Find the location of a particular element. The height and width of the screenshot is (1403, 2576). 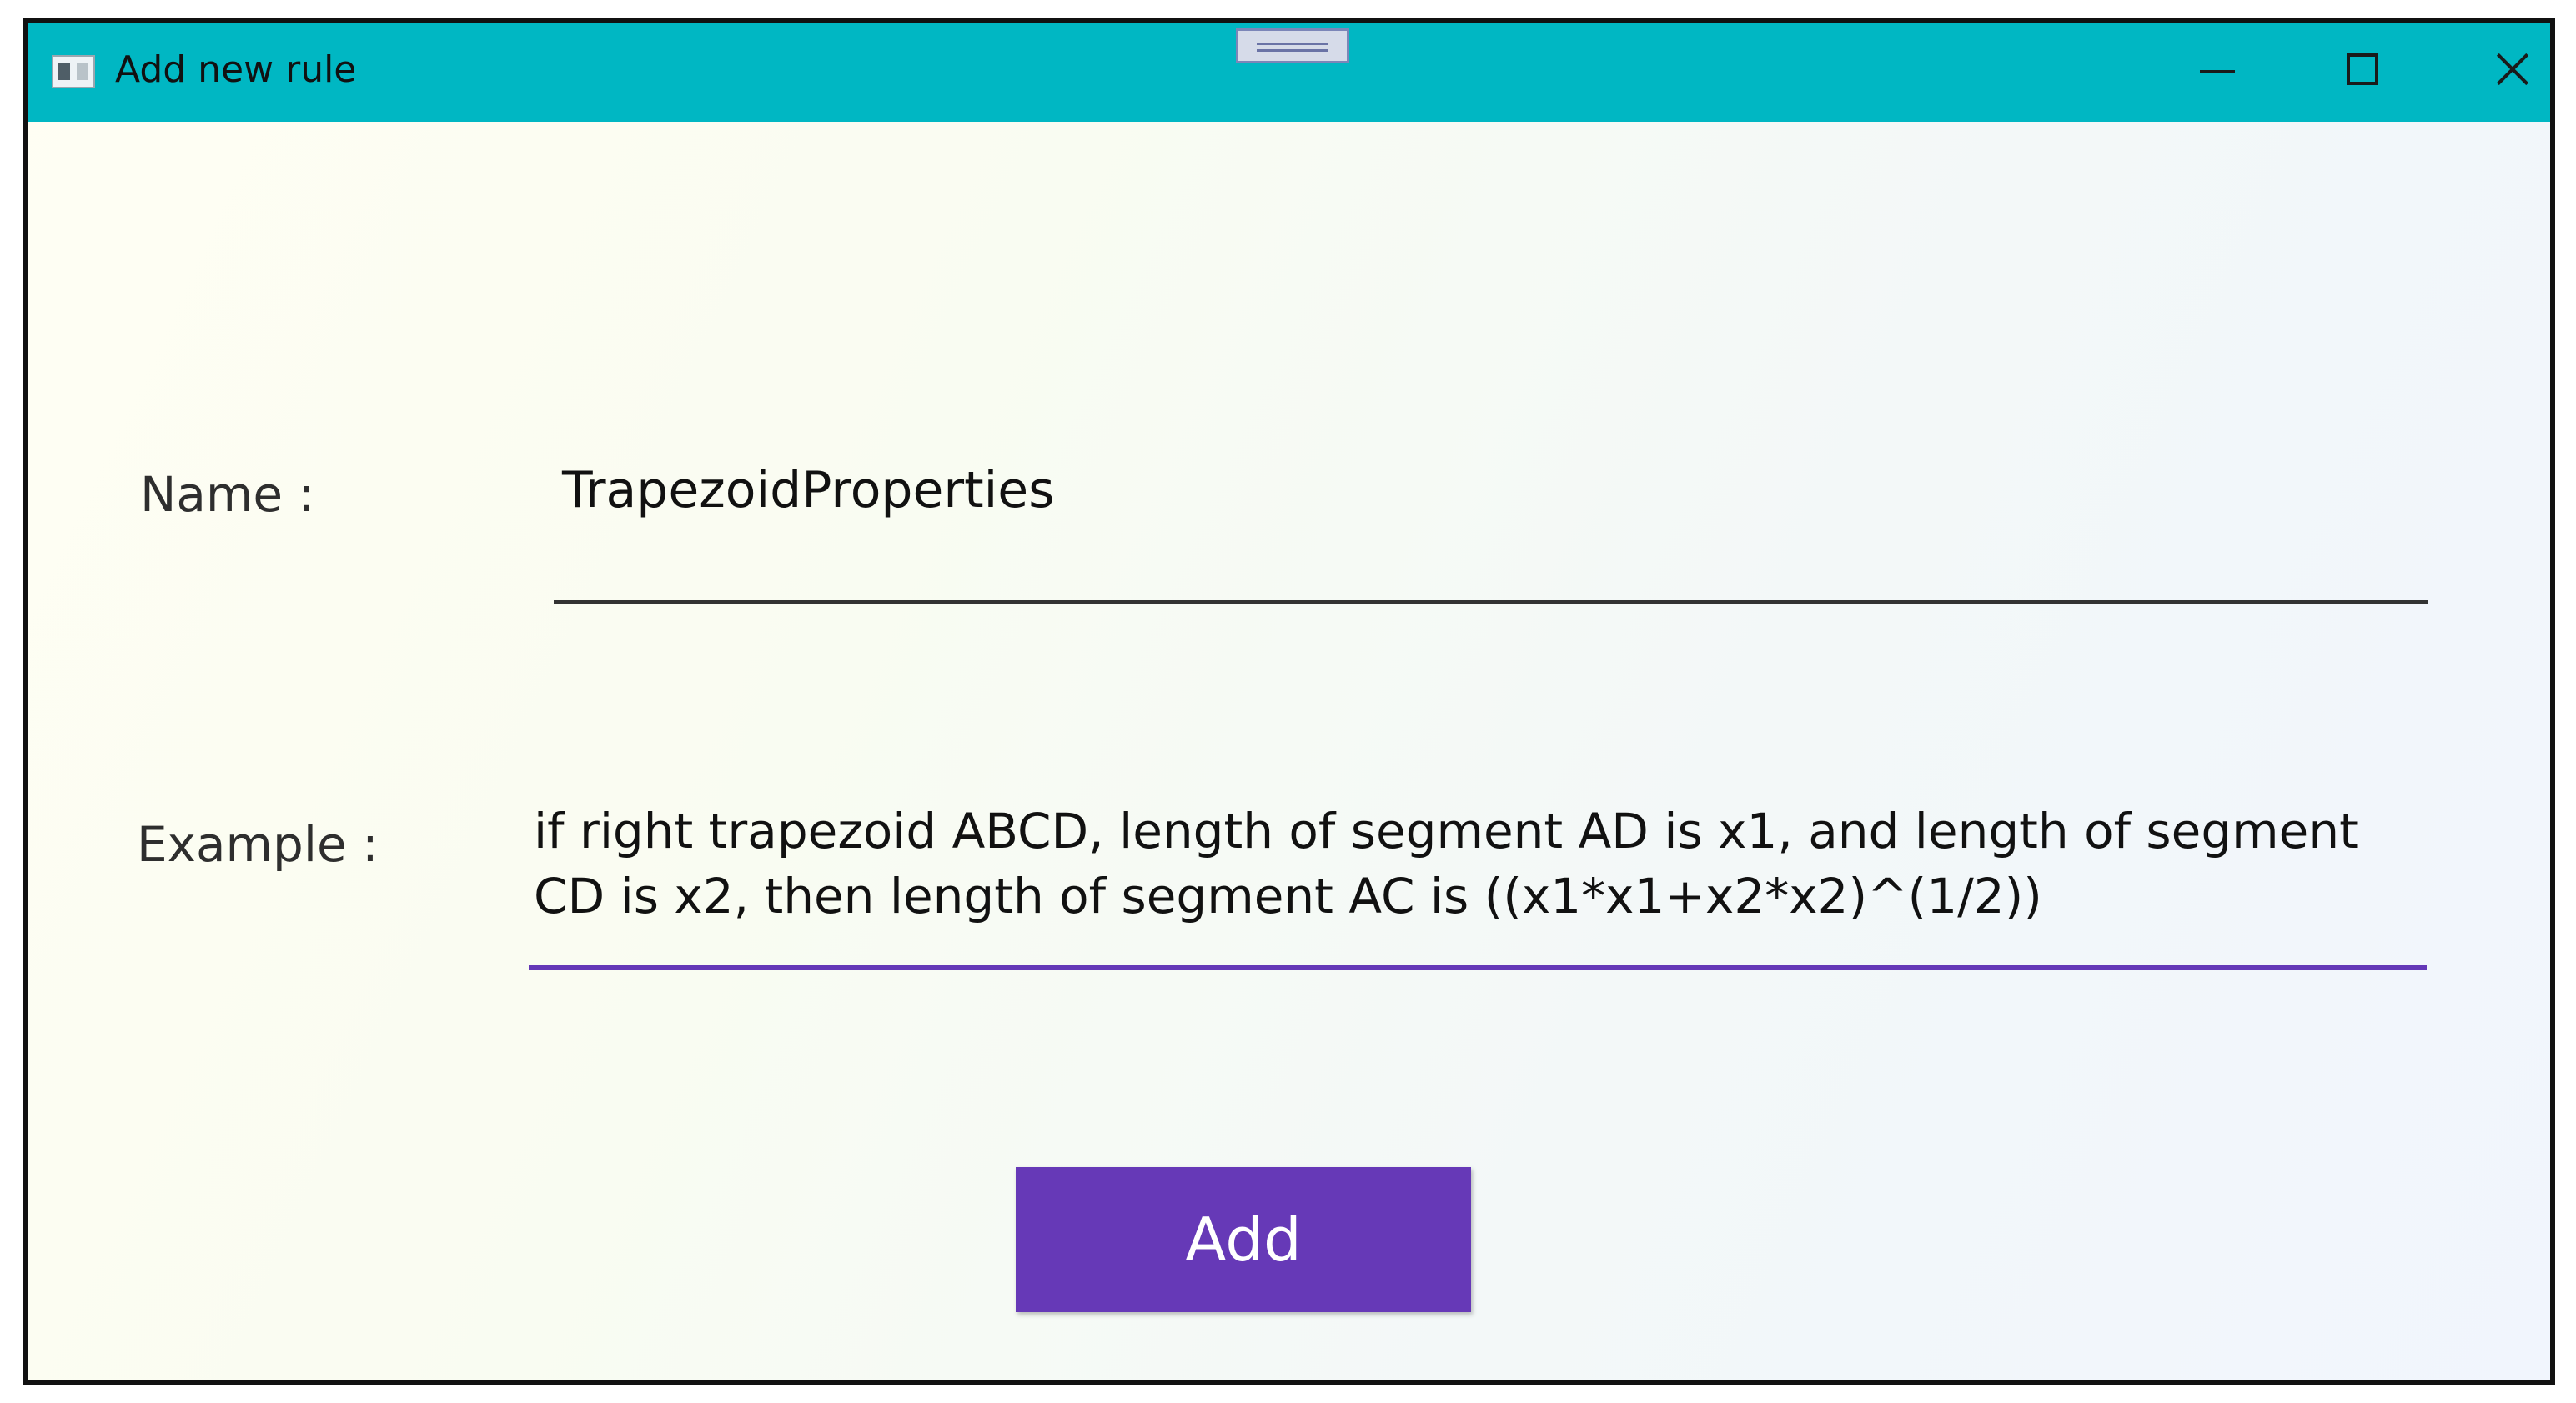

app-window-icon is located at coordinates (73, 71).